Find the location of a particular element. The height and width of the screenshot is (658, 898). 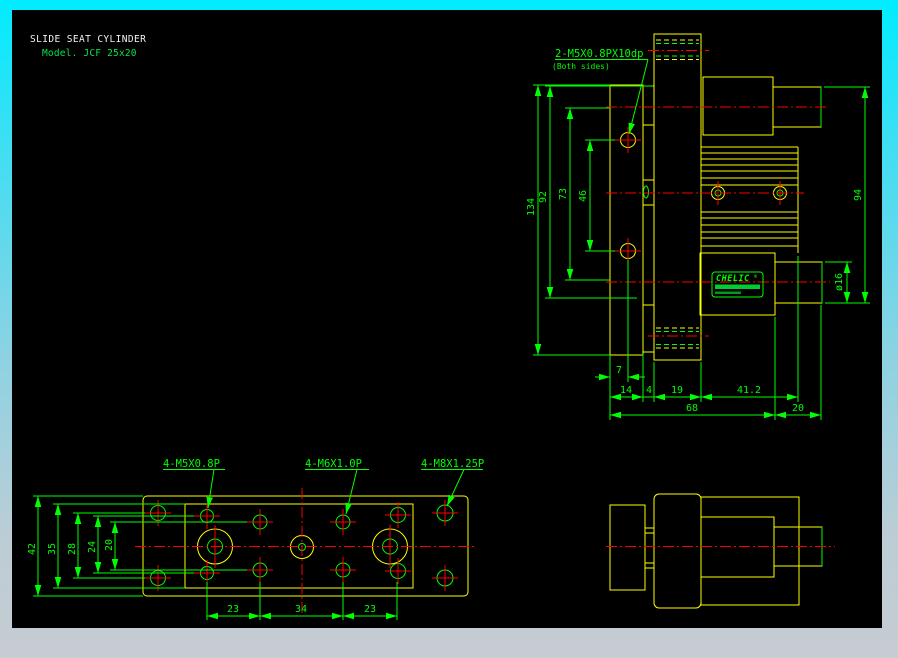

side-outline is located at coordinates (716, 551).